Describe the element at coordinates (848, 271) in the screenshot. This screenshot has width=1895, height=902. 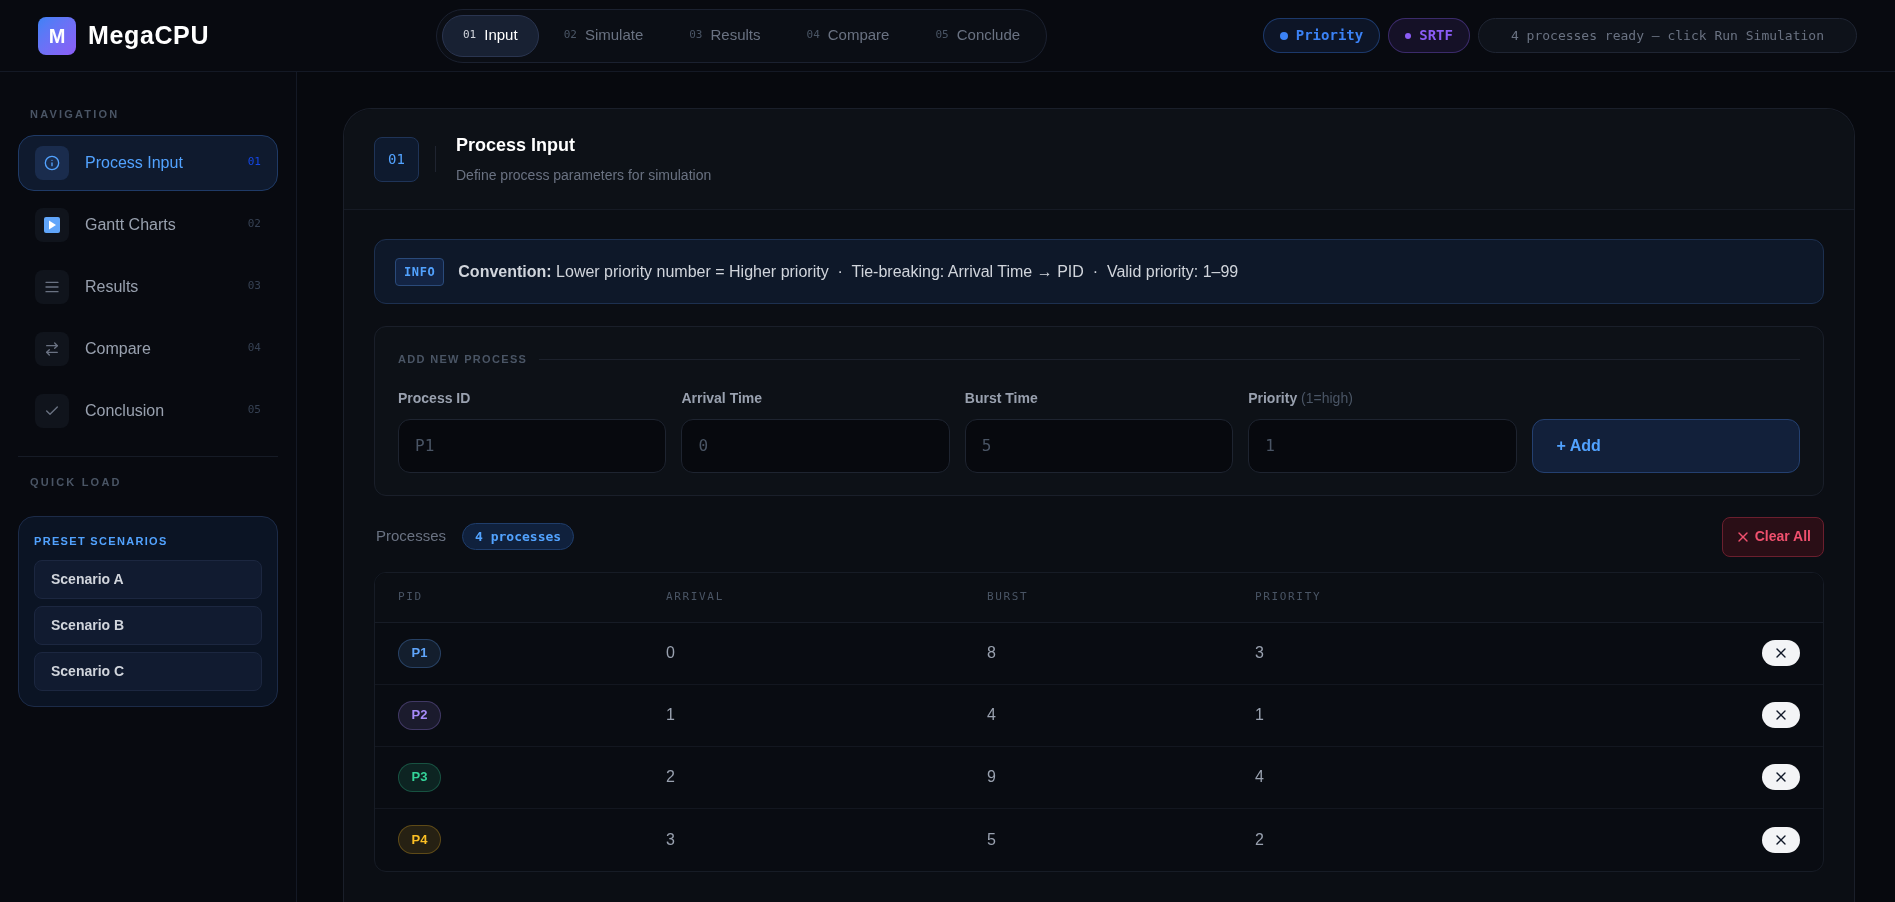
I see `info-text: Convention: Lower priority number = Higher priority · Tie-breaking: Arrival Time → PID · Valid priority: 1–99` at that location.